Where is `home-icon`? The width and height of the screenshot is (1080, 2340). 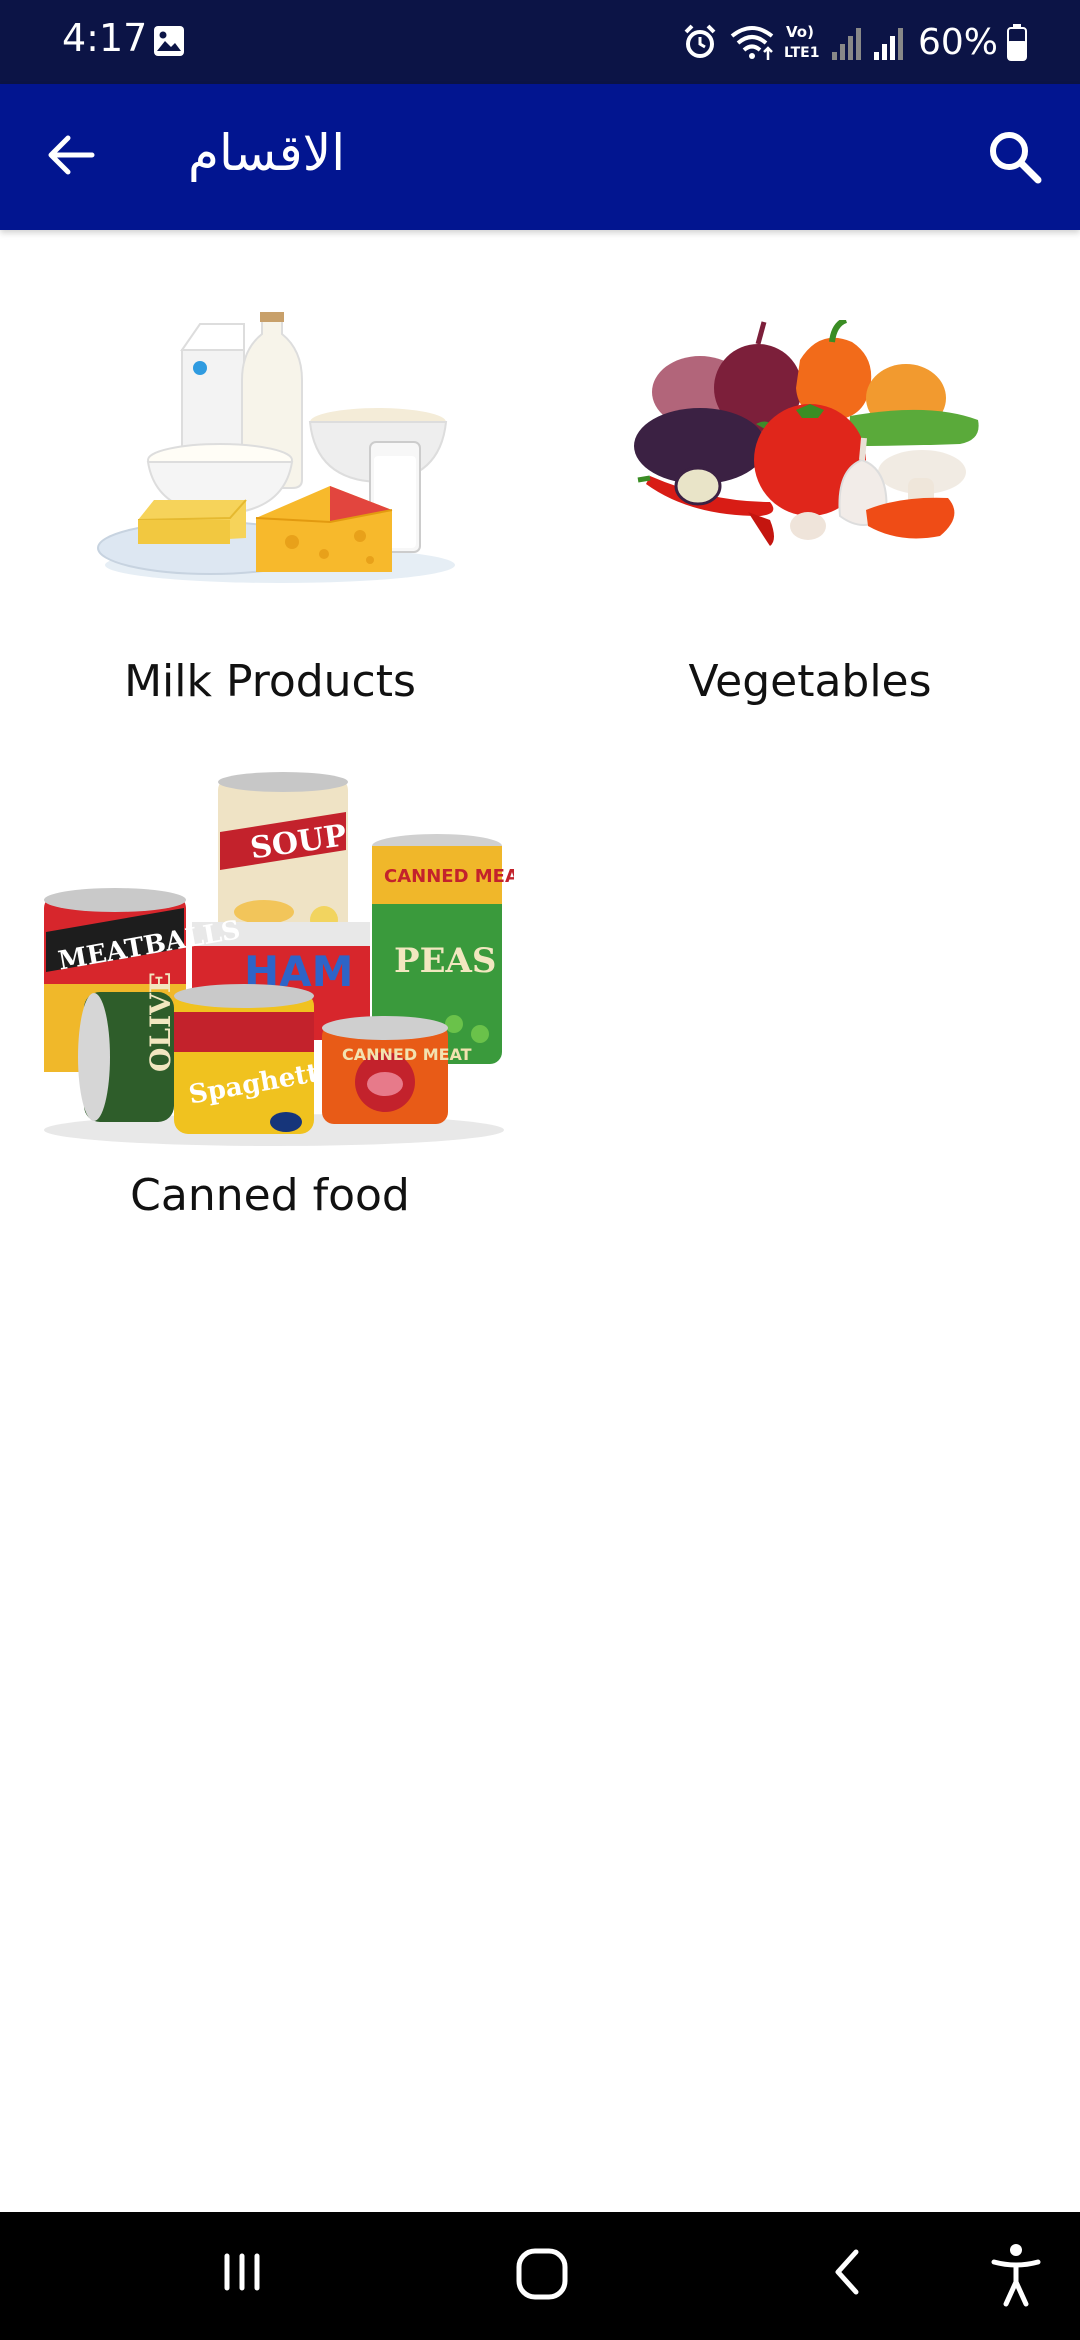 home-icon is located at coordinates (543, 2275).